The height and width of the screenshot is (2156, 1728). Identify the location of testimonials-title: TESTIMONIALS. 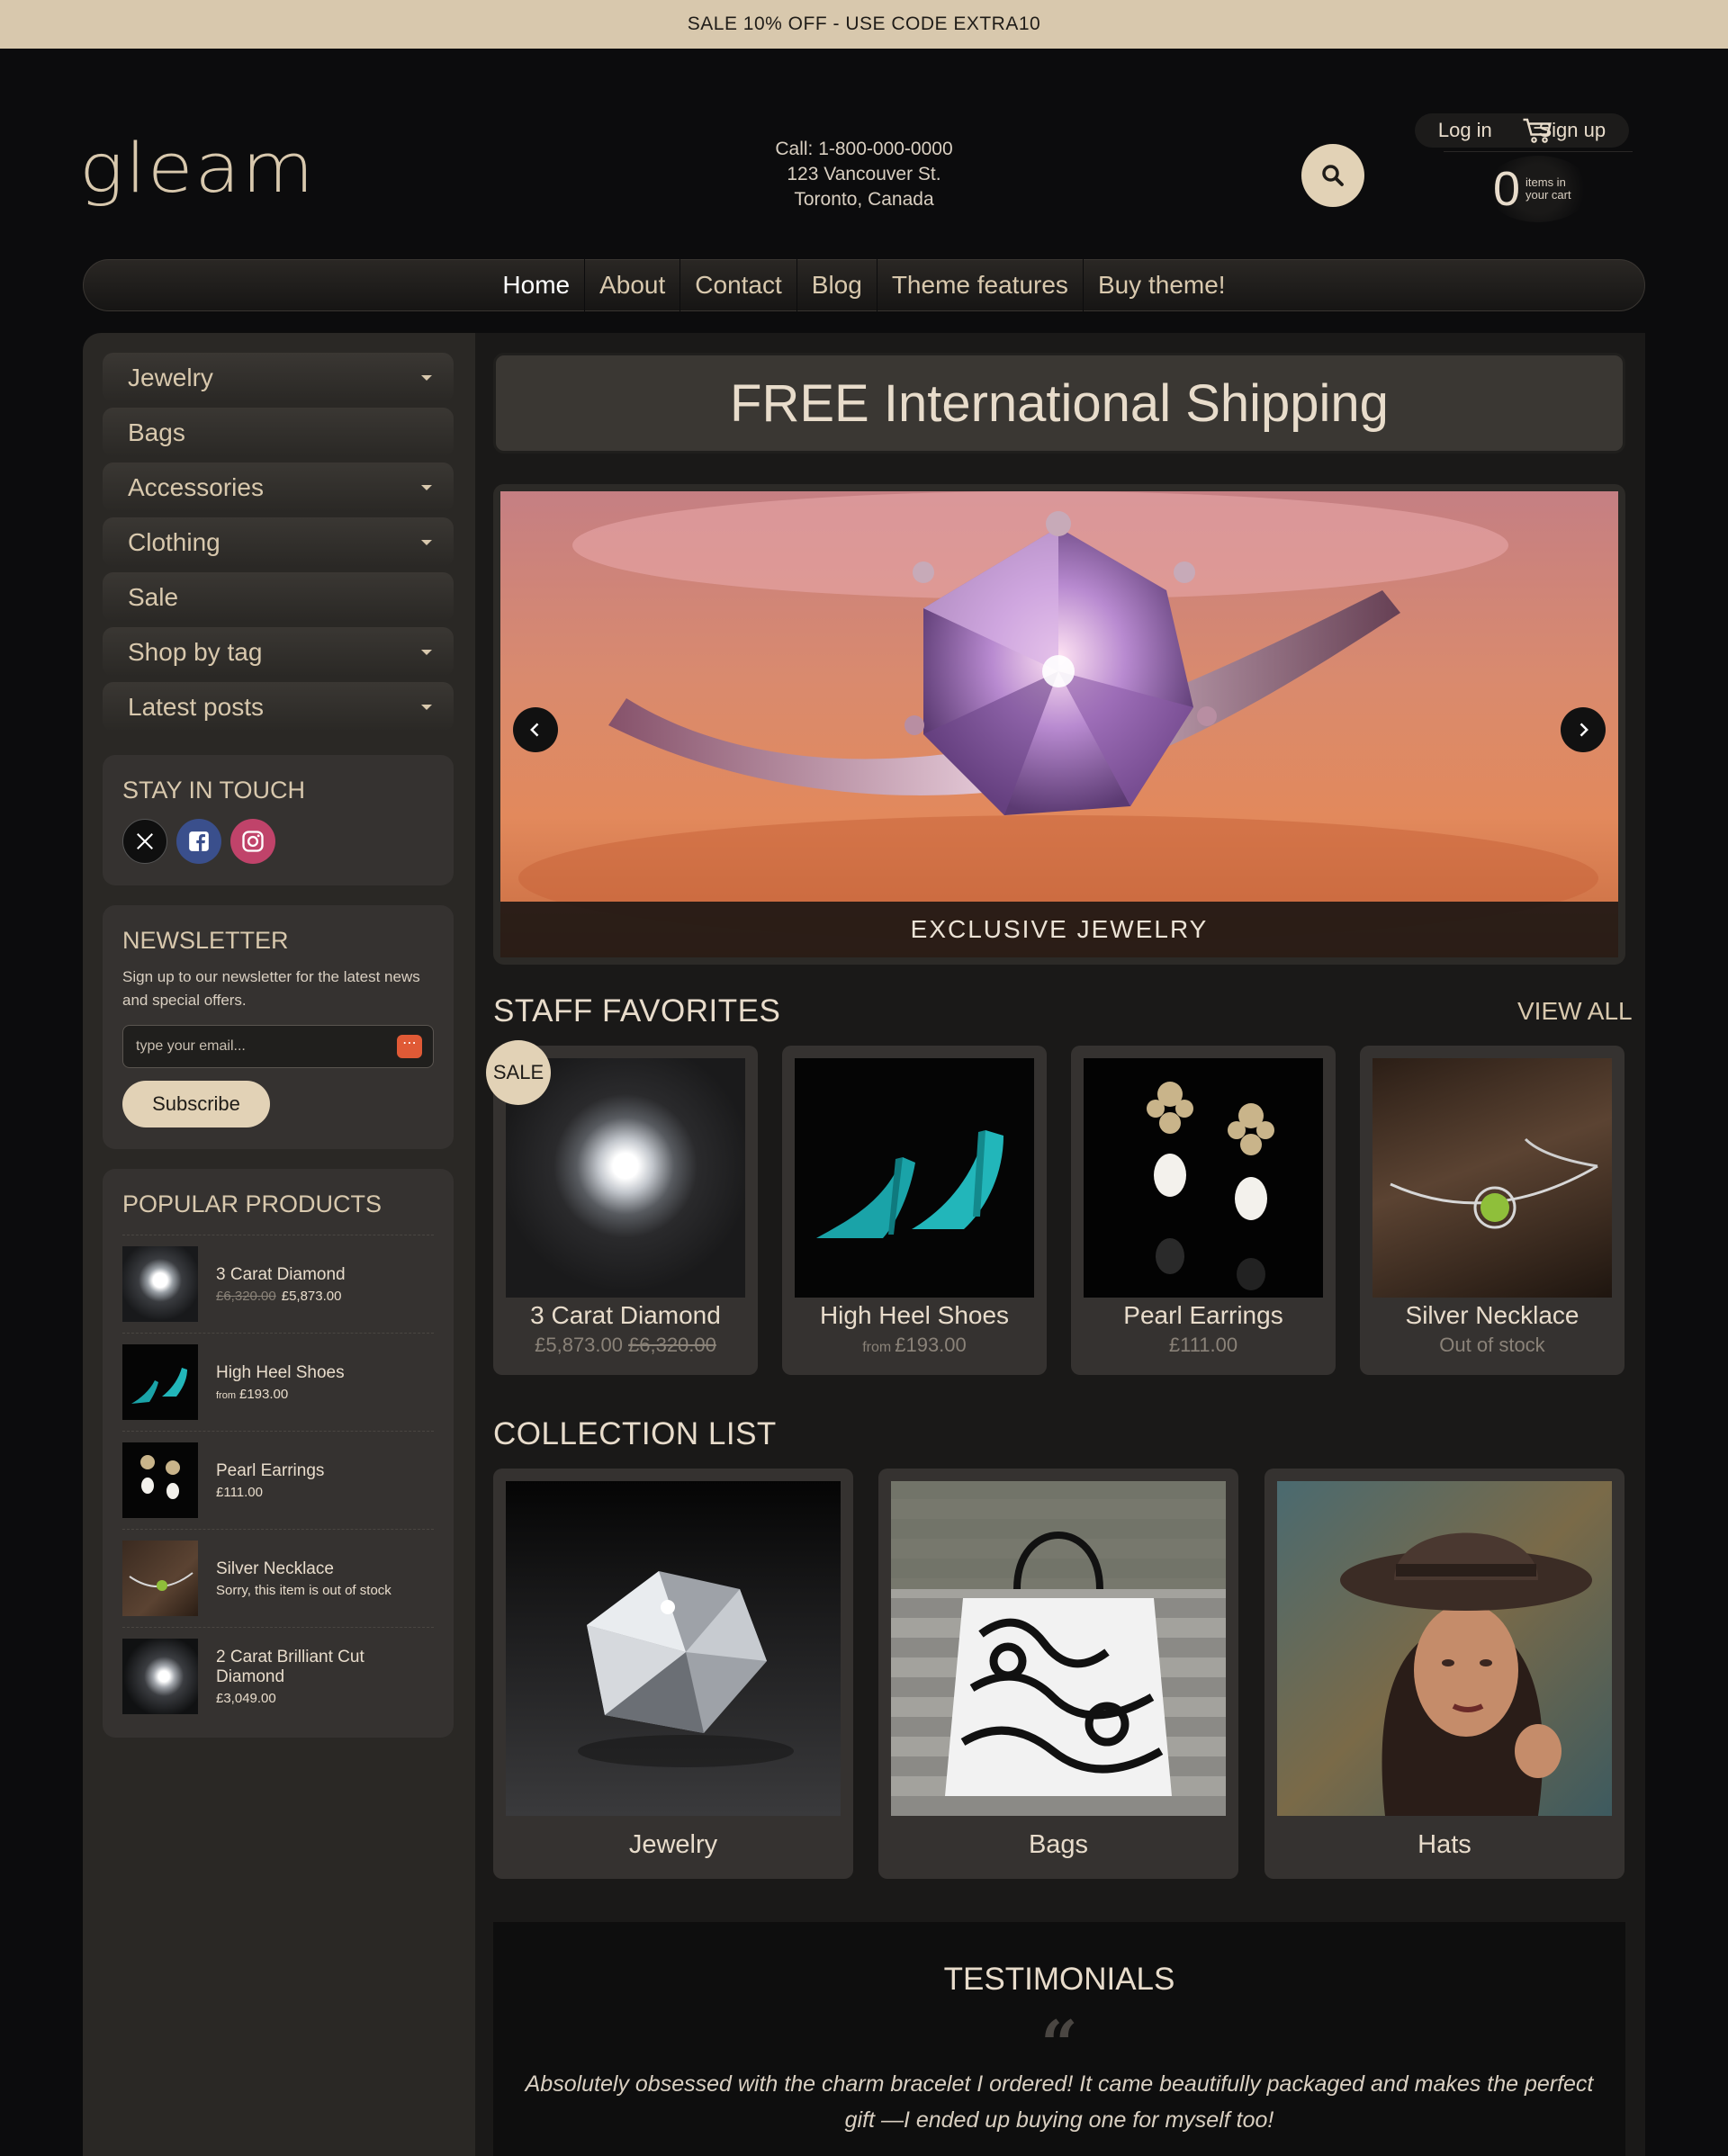
(1059, 1979).